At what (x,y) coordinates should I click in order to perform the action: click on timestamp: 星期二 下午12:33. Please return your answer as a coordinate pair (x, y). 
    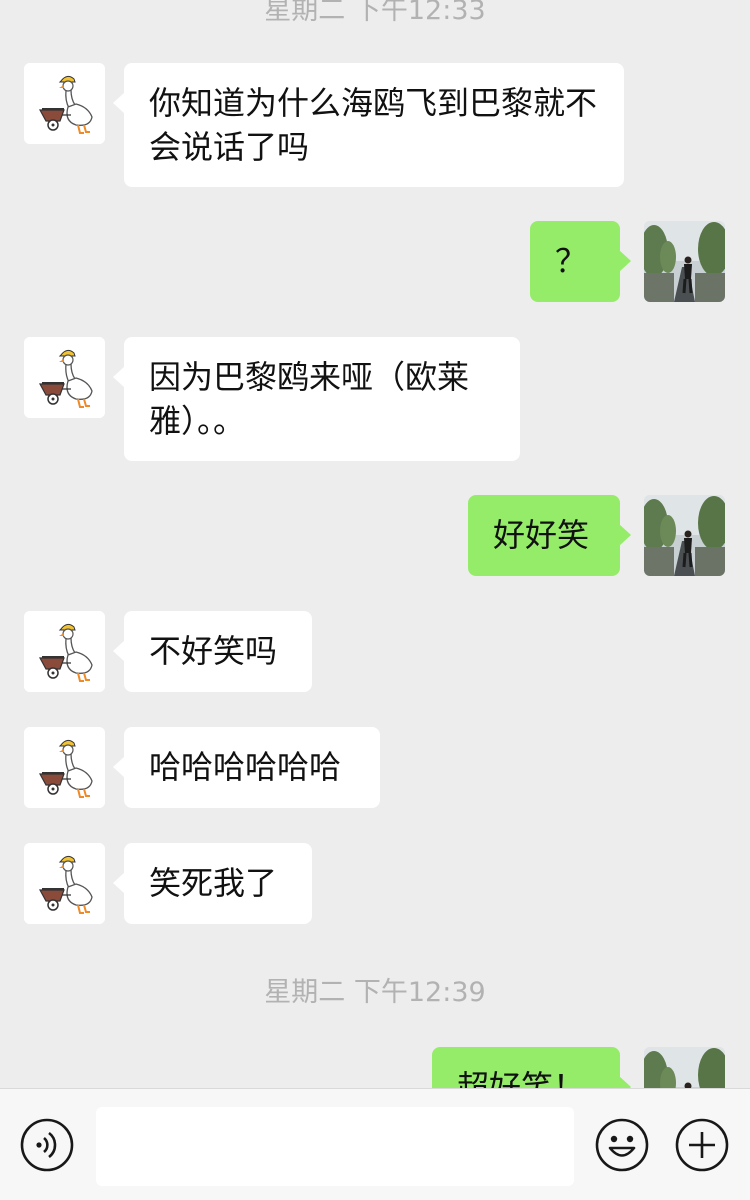
    Looking at the image, I should click on (375, 13).